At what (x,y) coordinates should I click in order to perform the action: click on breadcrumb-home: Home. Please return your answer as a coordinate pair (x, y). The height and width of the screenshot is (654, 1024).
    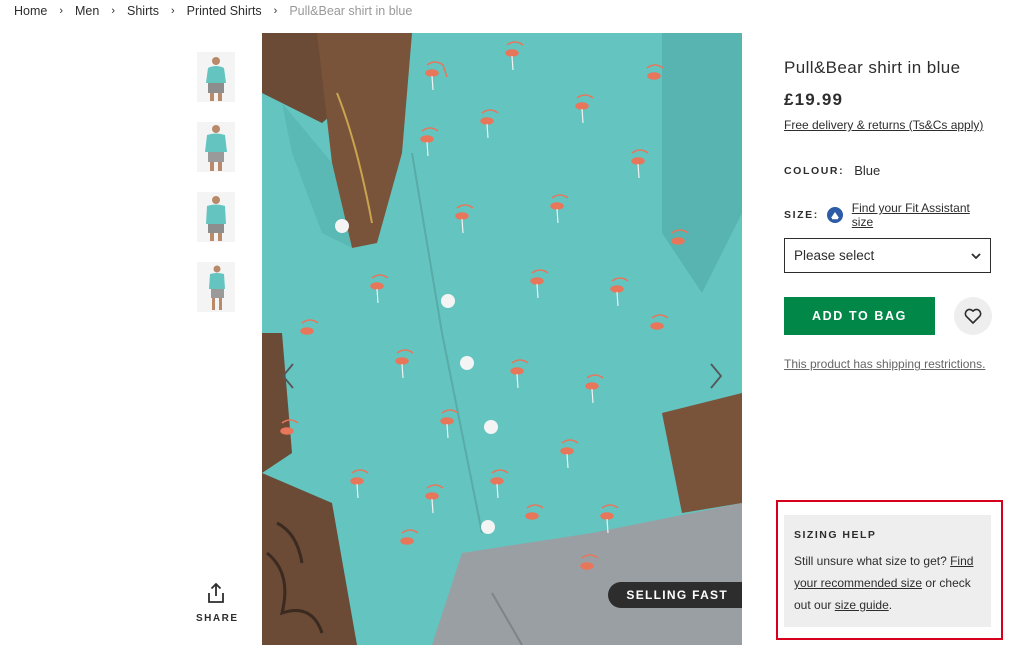
    Looking at the image, I should click on (30, 11).